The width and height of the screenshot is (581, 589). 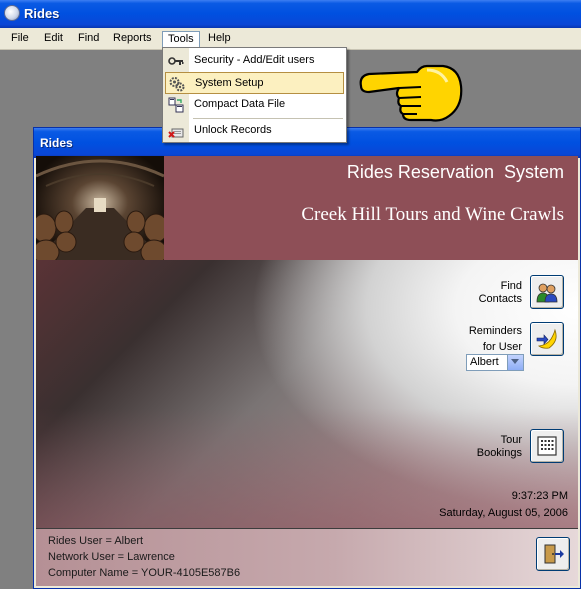 I want to click on chevron-down-icon, so click(x=515, y=362).